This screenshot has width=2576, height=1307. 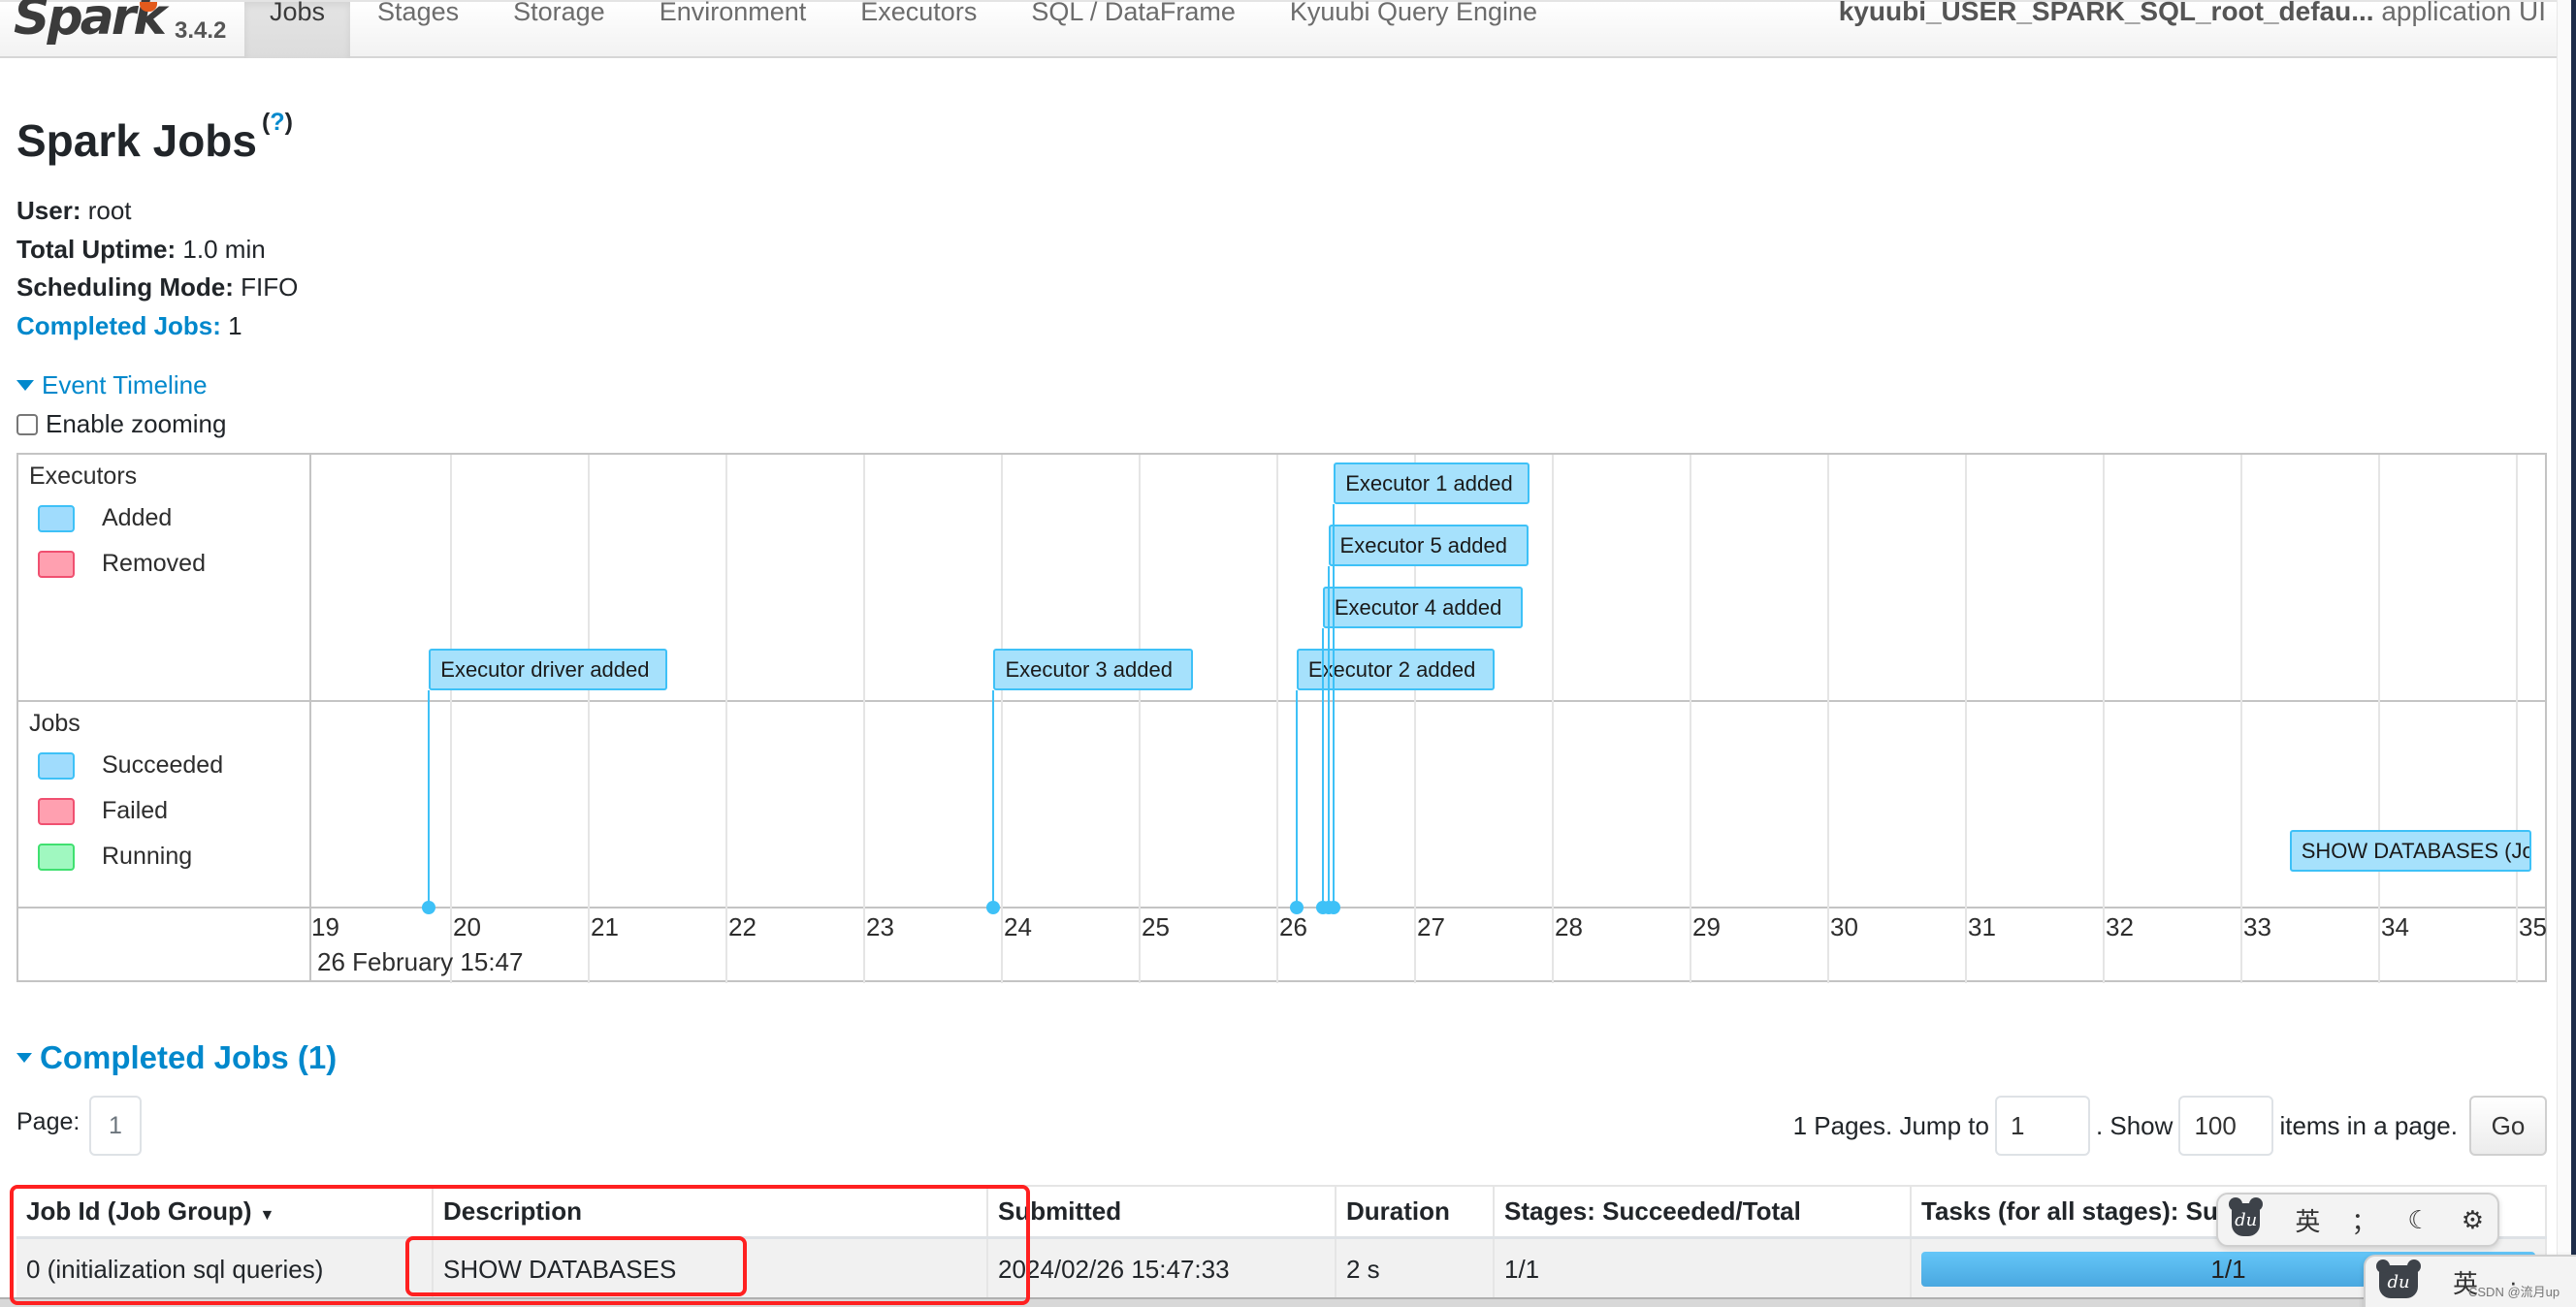 What do you see at coordinates (2226, 1126) in the screenshot?
I see `page-size-input` at bounding box center [2226, 1126].